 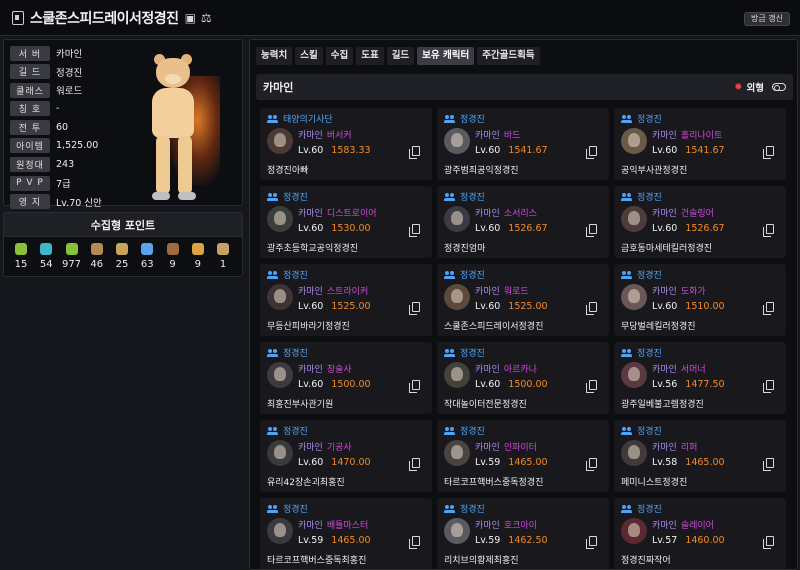 I want to click on tab-3: 도표, so click(x=370, y=56).